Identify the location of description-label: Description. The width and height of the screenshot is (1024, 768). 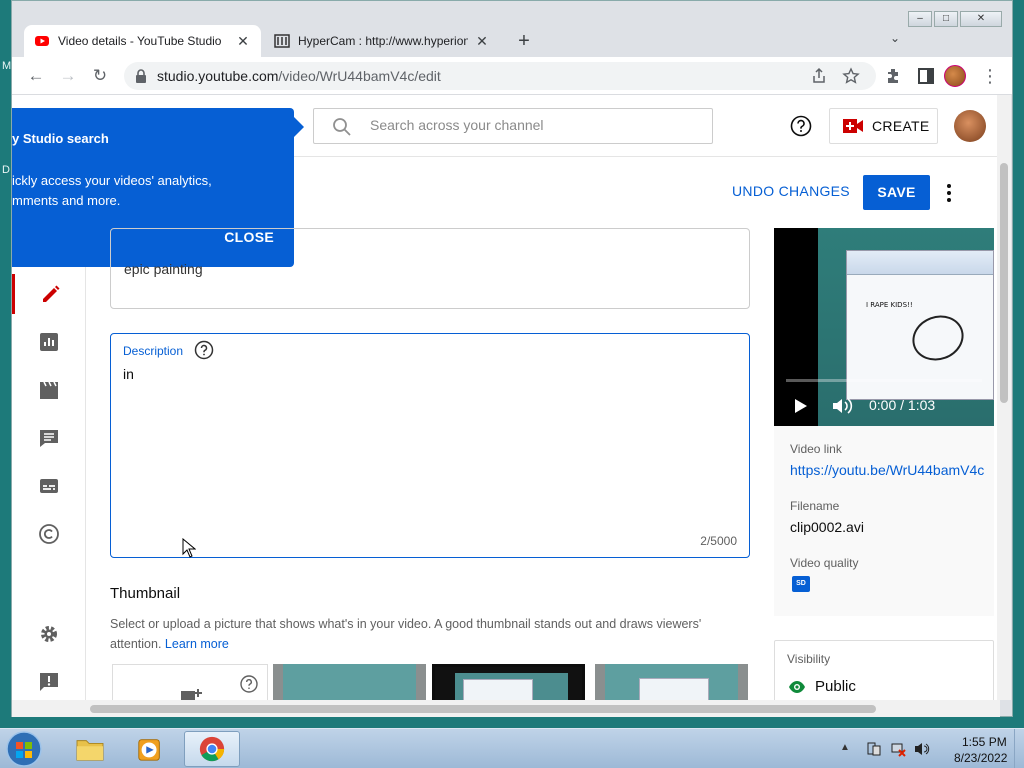
(153, 351).